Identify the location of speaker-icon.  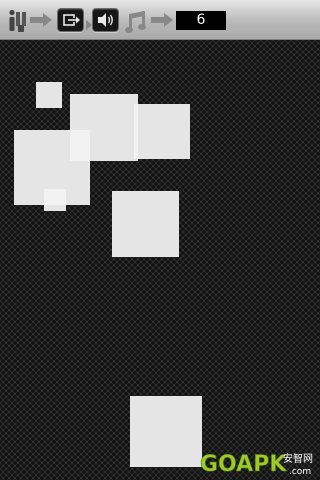
(105, 20).